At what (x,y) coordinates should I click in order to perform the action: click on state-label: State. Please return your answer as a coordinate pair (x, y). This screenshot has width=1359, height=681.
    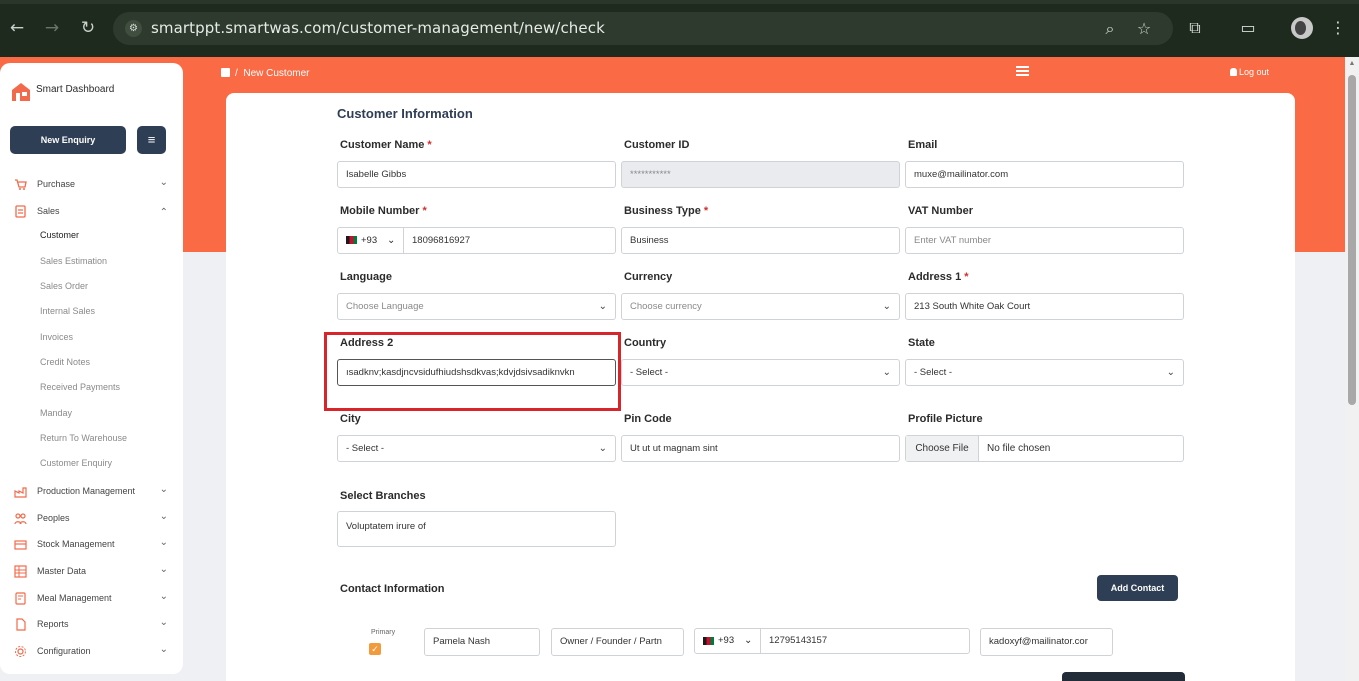
    Looking at the image, I should click on (921, 343).